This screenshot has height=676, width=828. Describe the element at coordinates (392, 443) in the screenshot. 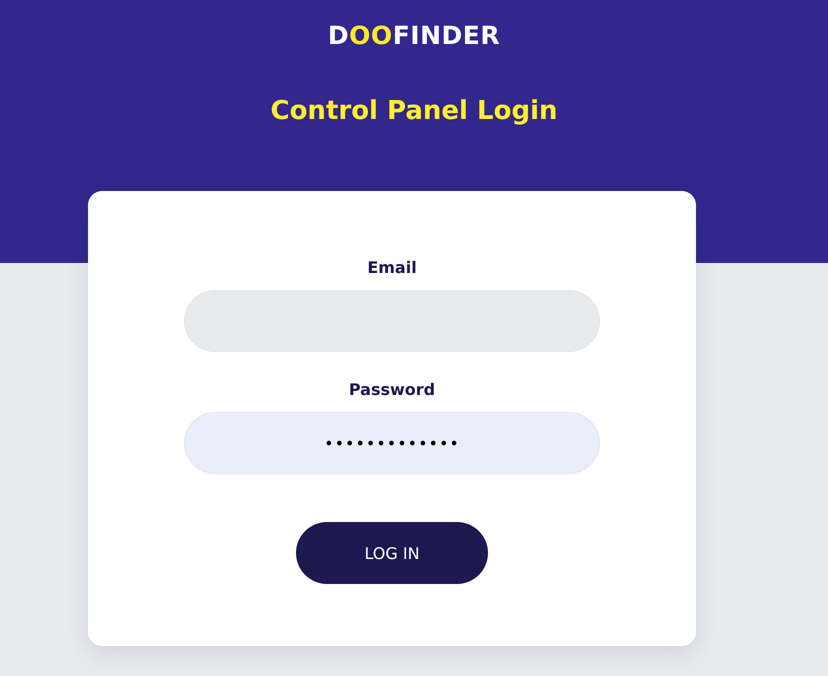

I see `input-field: •••••••••••••` at that location.